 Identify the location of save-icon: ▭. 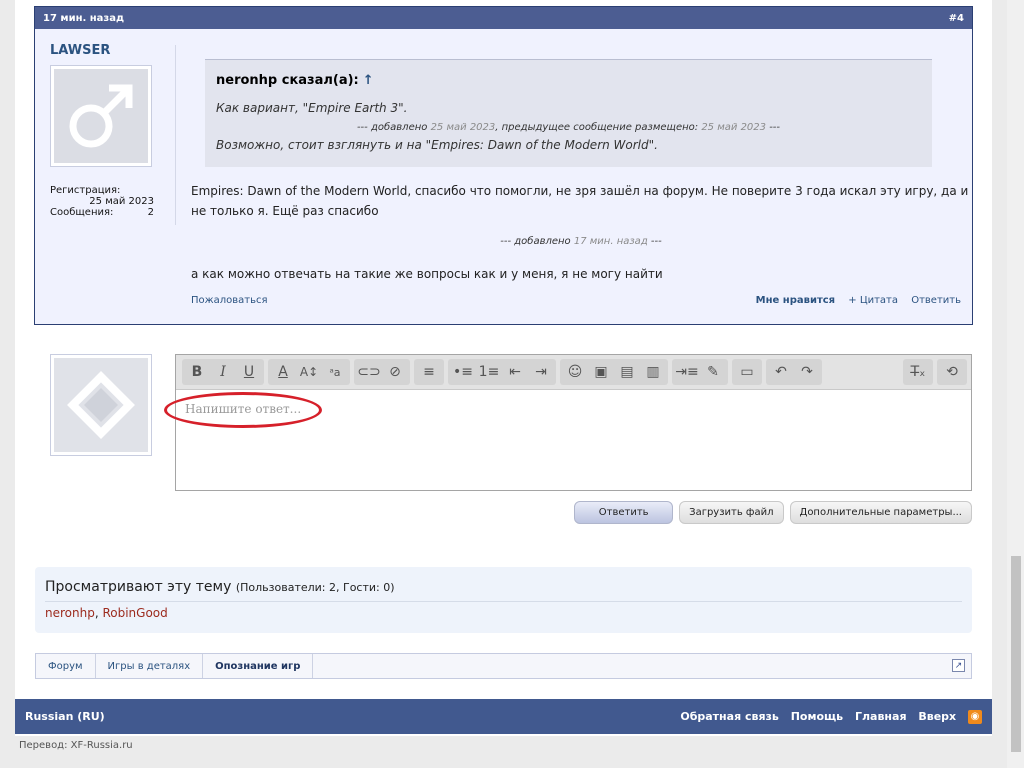
(747, 372).